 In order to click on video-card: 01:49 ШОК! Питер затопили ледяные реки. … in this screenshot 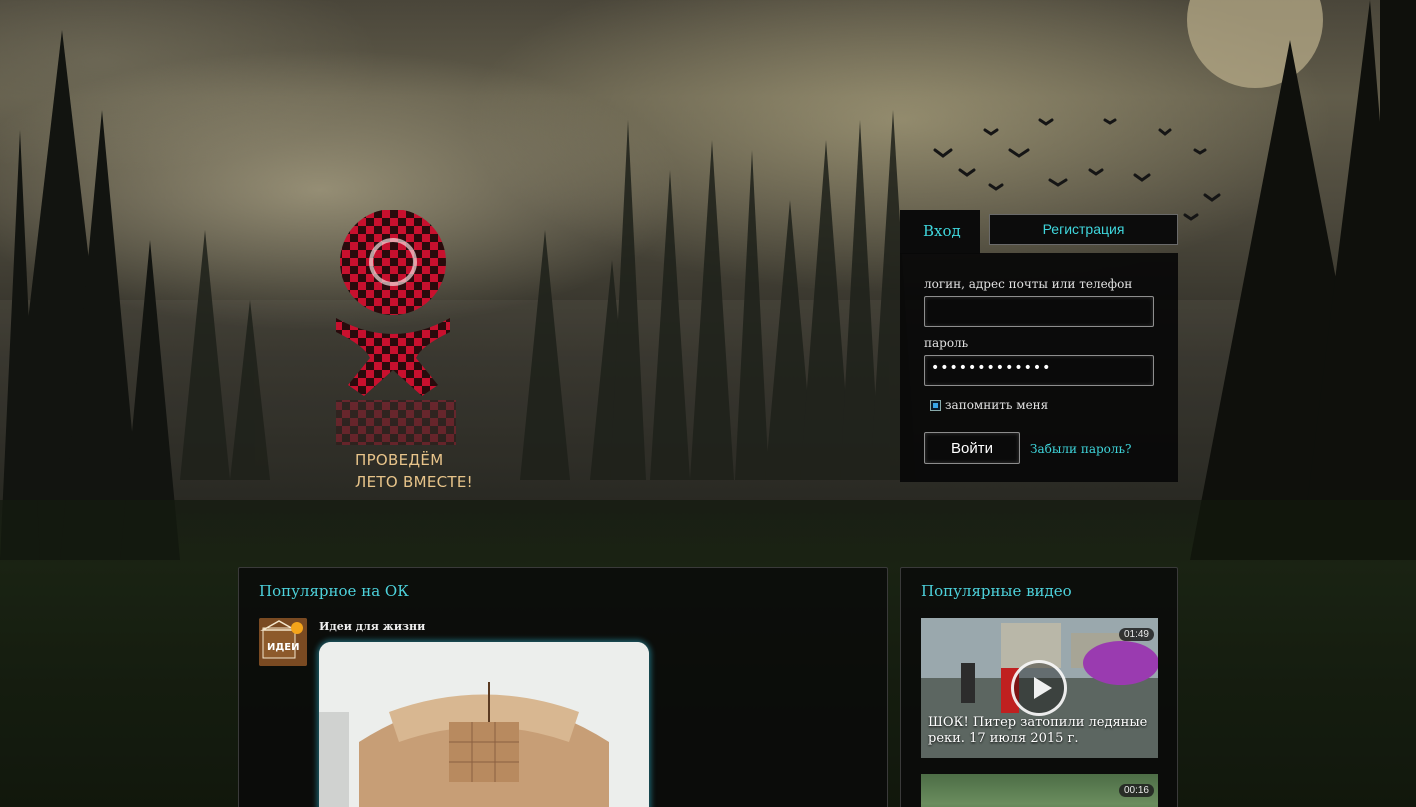, I will do `click(1039, 688)`.